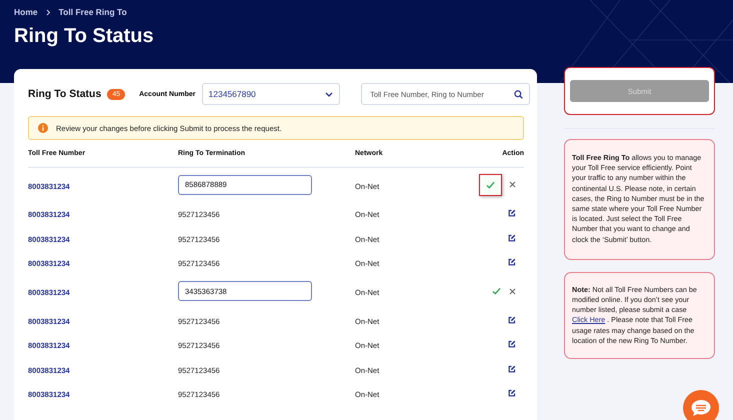 Image resolution: width=733 pixels, height=420 pixels. What do you see at coordinates (92, 12) in the screenshot?
I see `breadcrumb-link: Toll Free Ring To` at bounding box center [92, 12].